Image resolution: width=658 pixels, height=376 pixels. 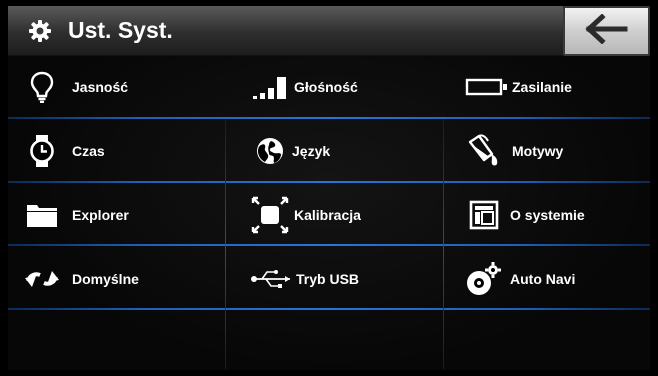 I want to click on menu-item-tryb-usb: Tryb USB, so click(x=345, y=279).